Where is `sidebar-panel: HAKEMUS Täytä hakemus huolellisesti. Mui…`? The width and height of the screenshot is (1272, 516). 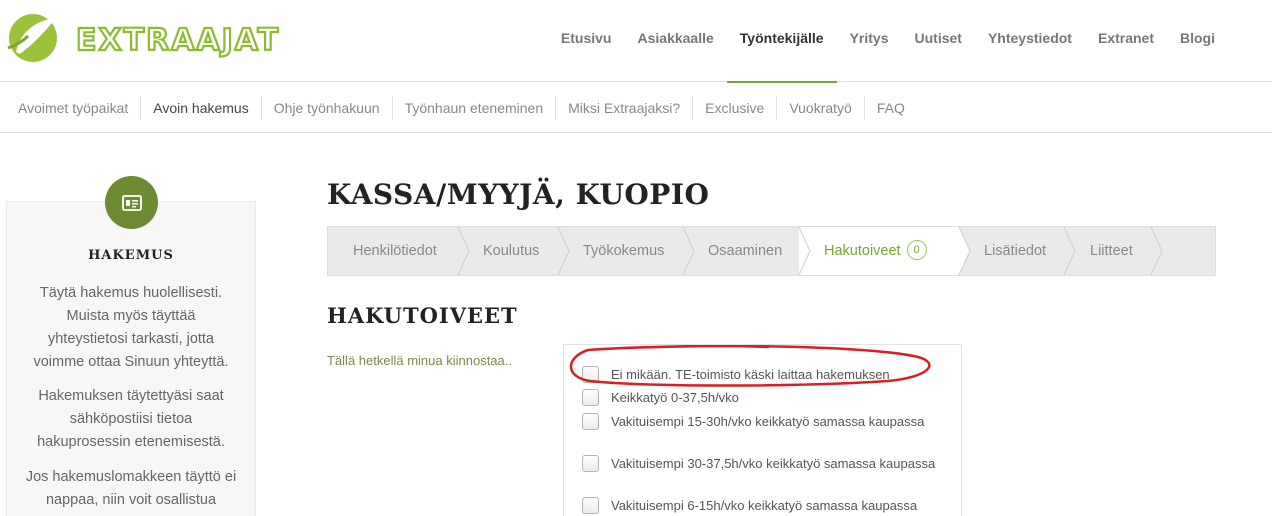 sidebar-panel: HAKEMUS Täytä hakemus huolellisesti. Mui… is located at coordinates (131, 346).